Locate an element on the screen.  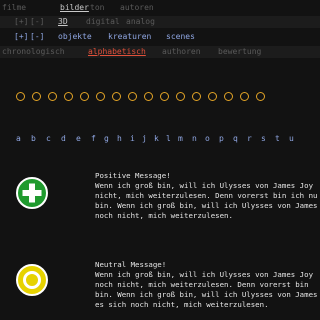
alphabet-letter-q: q is located at coordinates (235, 138).